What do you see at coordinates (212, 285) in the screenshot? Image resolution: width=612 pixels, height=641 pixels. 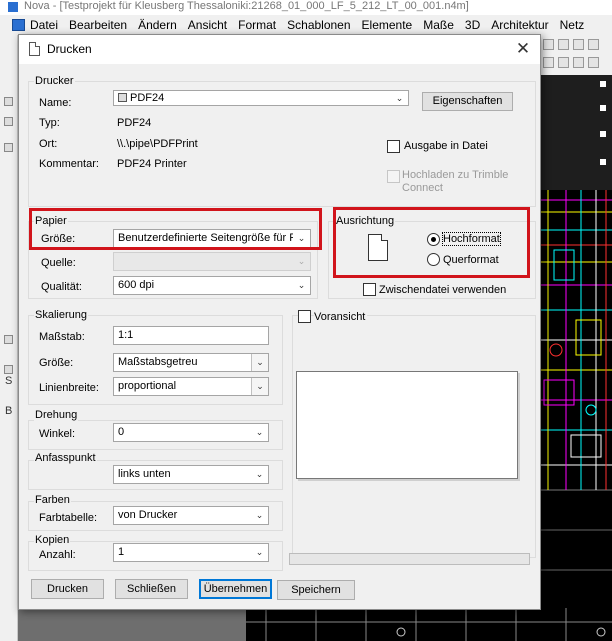 I see `paper-quality-select: 600 dpi ⌄` at bounding box center [212, 285].